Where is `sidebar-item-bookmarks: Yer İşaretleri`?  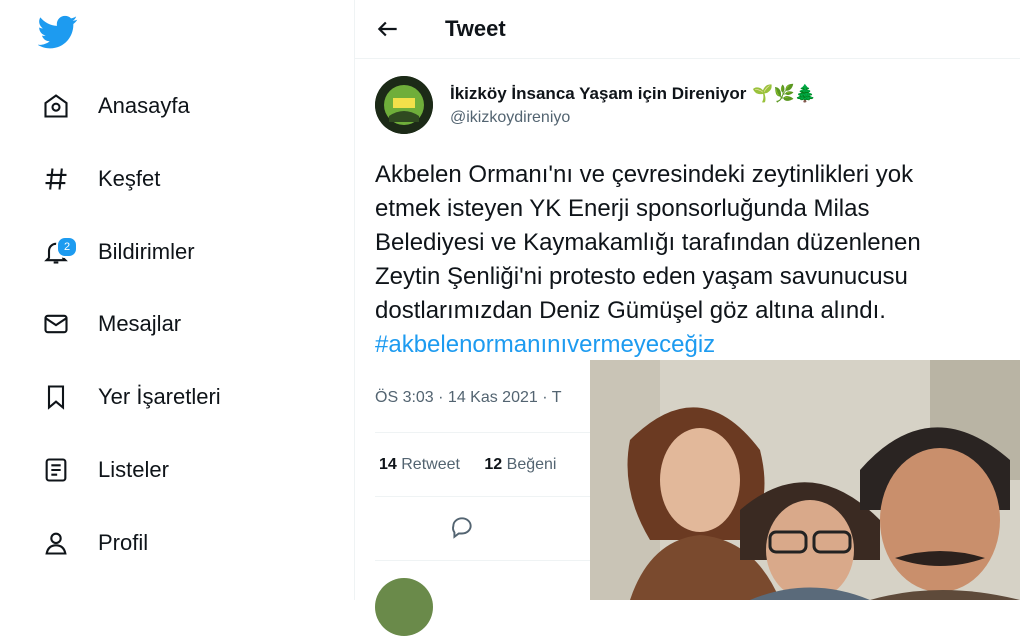 sidebar-item-bookmarks: Yer İşaretleri is located at coordinates (128, 397).